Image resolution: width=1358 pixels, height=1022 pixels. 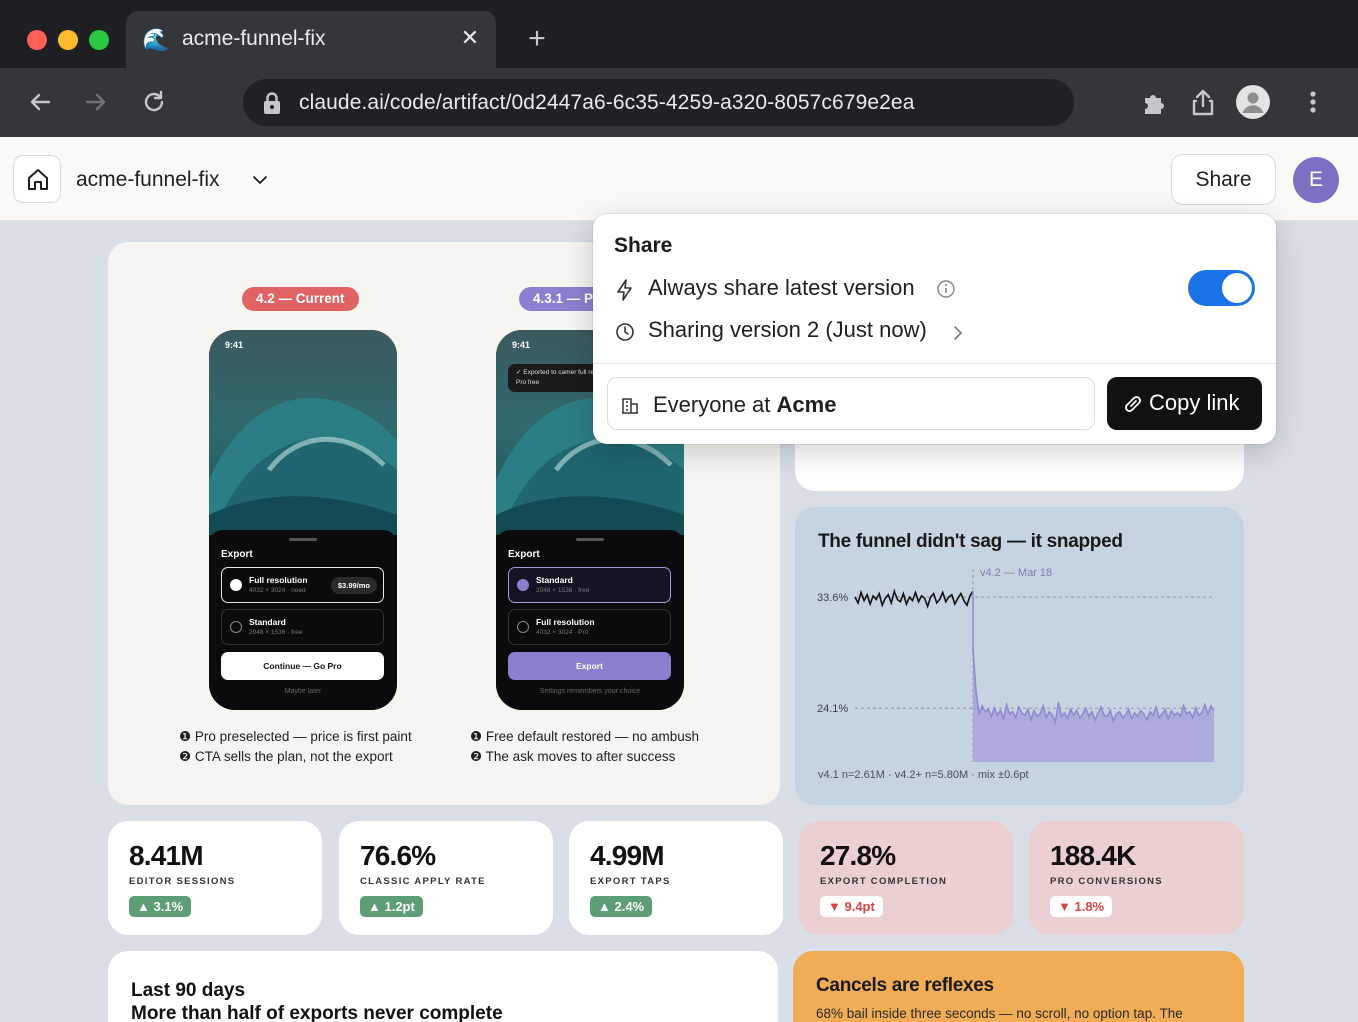 I want to click on kpi-value: 4.99M, so click(x=627, y=855).